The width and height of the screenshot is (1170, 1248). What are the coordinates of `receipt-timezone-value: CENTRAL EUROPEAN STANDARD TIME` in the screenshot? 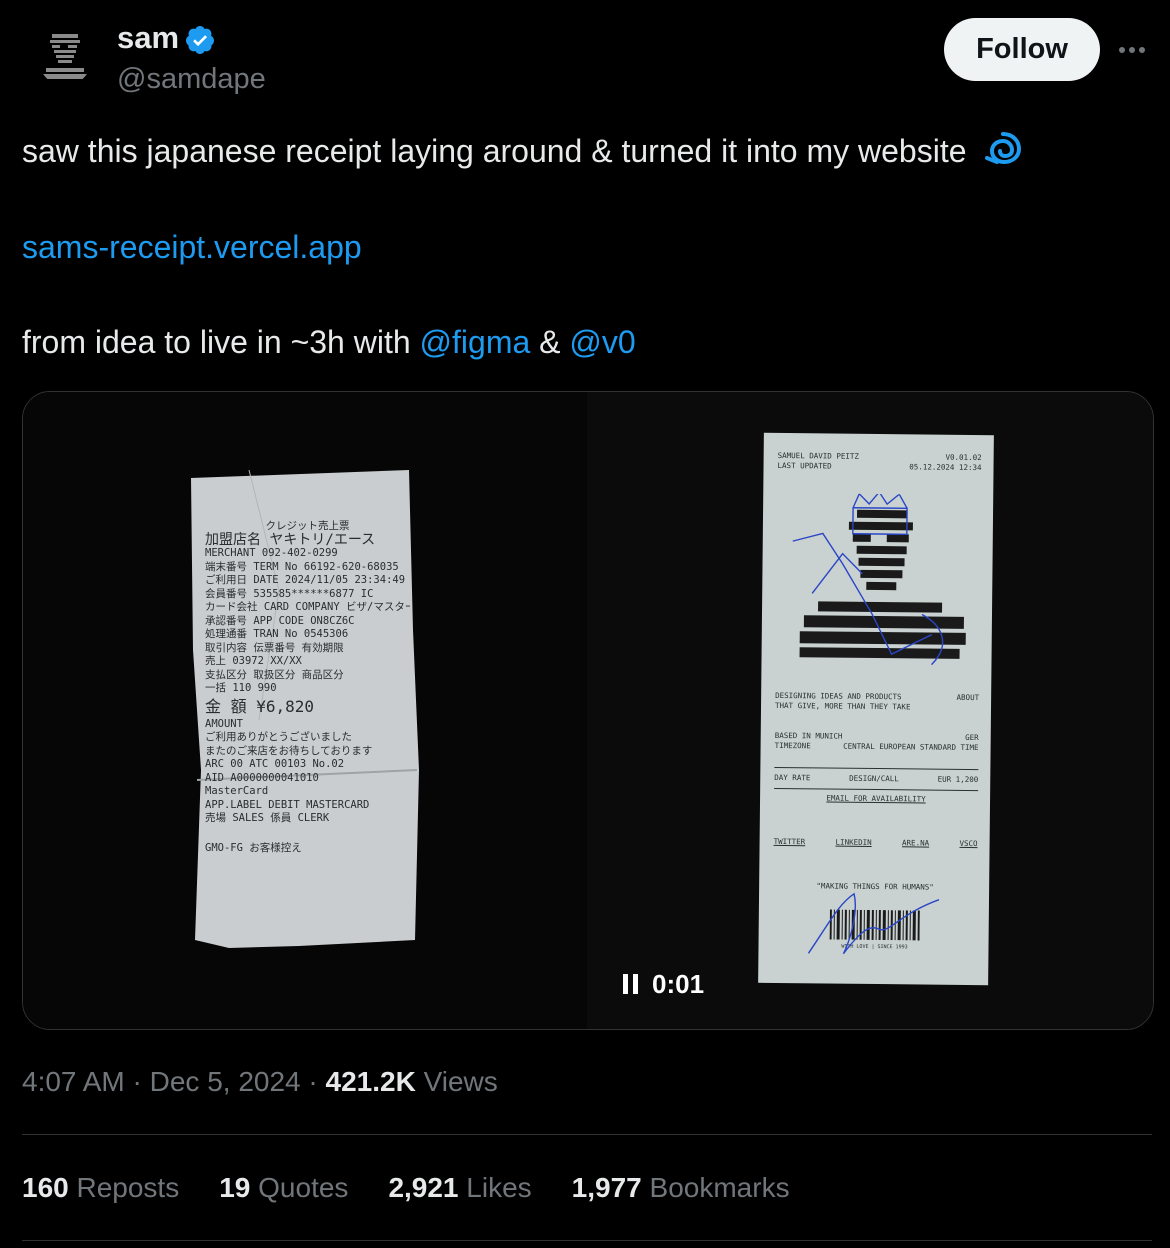 It's located at (911, 747).